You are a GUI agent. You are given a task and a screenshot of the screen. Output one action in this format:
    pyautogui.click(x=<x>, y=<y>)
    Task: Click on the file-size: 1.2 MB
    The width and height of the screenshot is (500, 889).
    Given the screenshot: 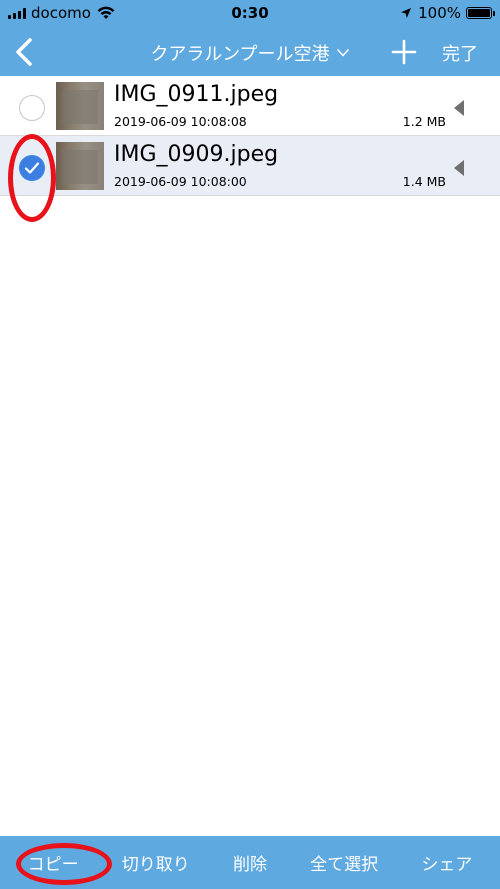 What is the action you would take?
    pyautogui.click(x=424, y=121)
    